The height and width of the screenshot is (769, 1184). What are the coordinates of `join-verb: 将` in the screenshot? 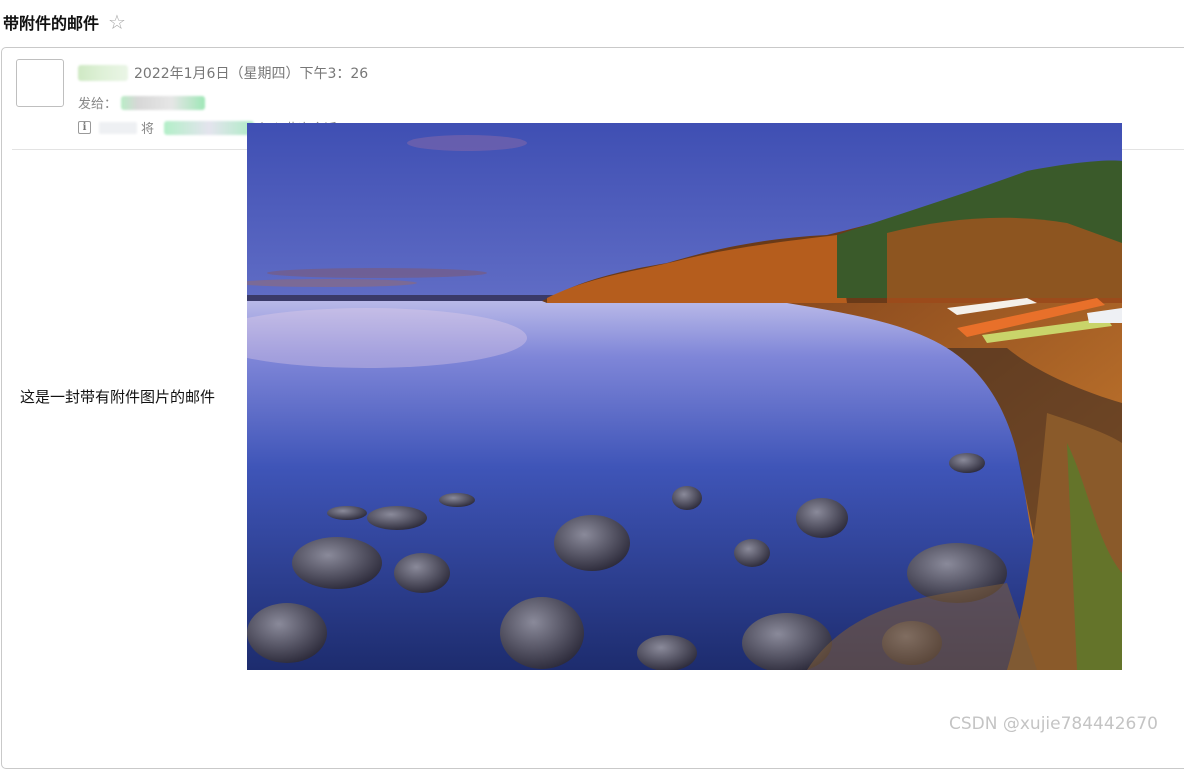 It's located at (148, 129).